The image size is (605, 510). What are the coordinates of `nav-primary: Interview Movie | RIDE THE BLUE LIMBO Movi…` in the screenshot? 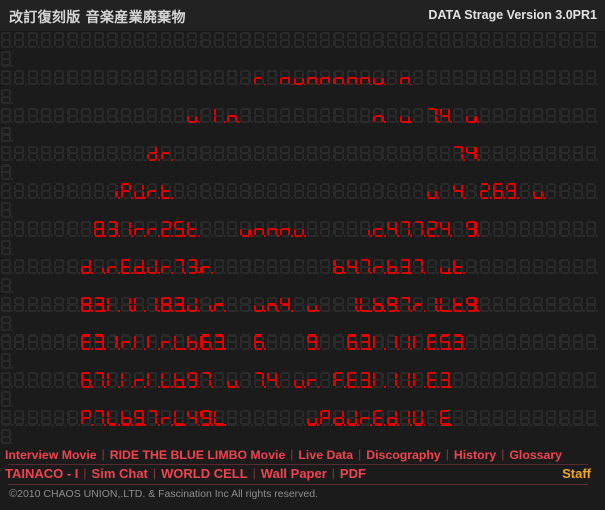 It's located at (302, 455).